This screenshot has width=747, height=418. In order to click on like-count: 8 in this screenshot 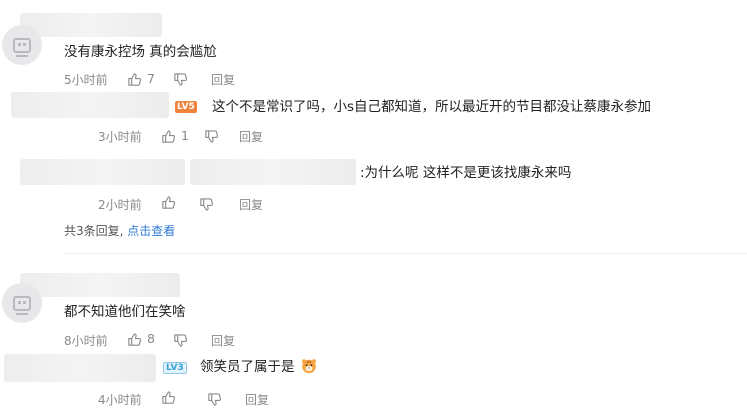, I will do `click(151, 338)`.